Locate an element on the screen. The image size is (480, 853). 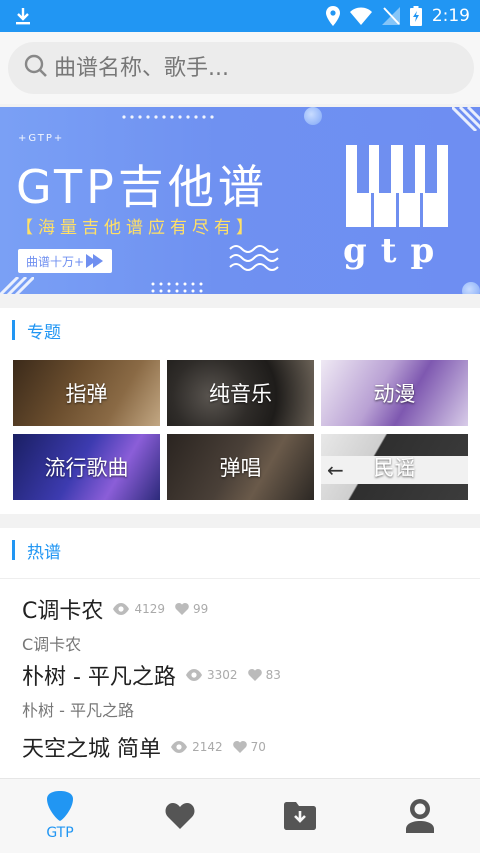
clock-time: 2:19 is located at coordinates (450, 16).